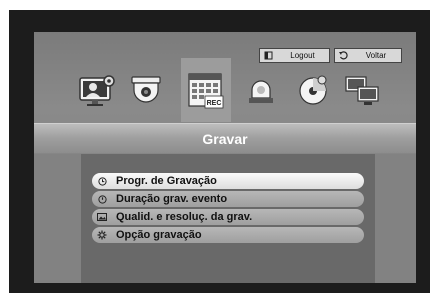 The height and width of the screenshot is (300, 438). I want to click on record-icon: REC, so click(206, 93).